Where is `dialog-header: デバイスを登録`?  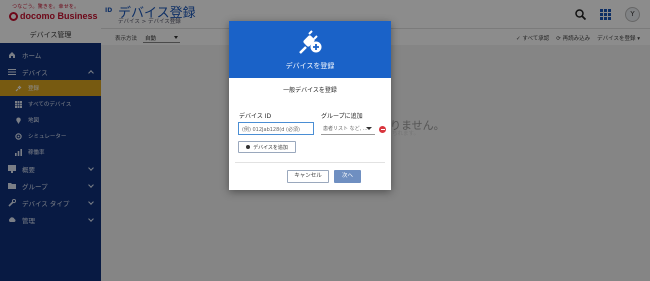
dialog-header: デバイスを登録 is located at coordinates (310, 49).